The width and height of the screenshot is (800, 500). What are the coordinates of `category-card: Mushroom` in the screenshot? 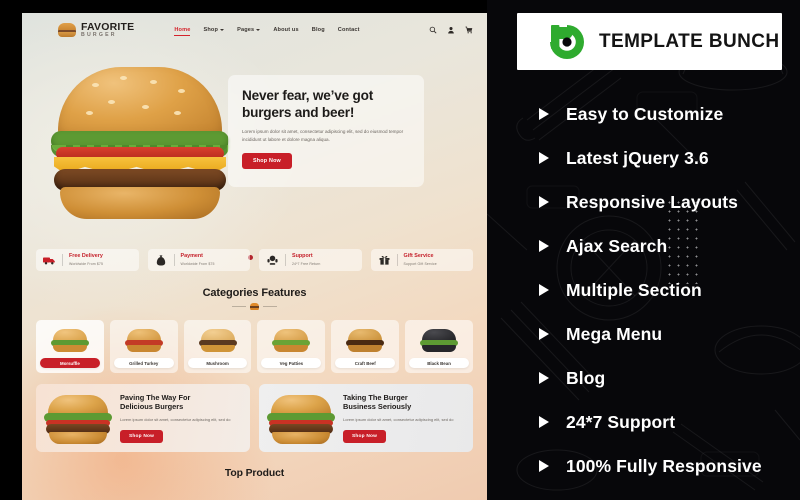 It's located at (217, 346).